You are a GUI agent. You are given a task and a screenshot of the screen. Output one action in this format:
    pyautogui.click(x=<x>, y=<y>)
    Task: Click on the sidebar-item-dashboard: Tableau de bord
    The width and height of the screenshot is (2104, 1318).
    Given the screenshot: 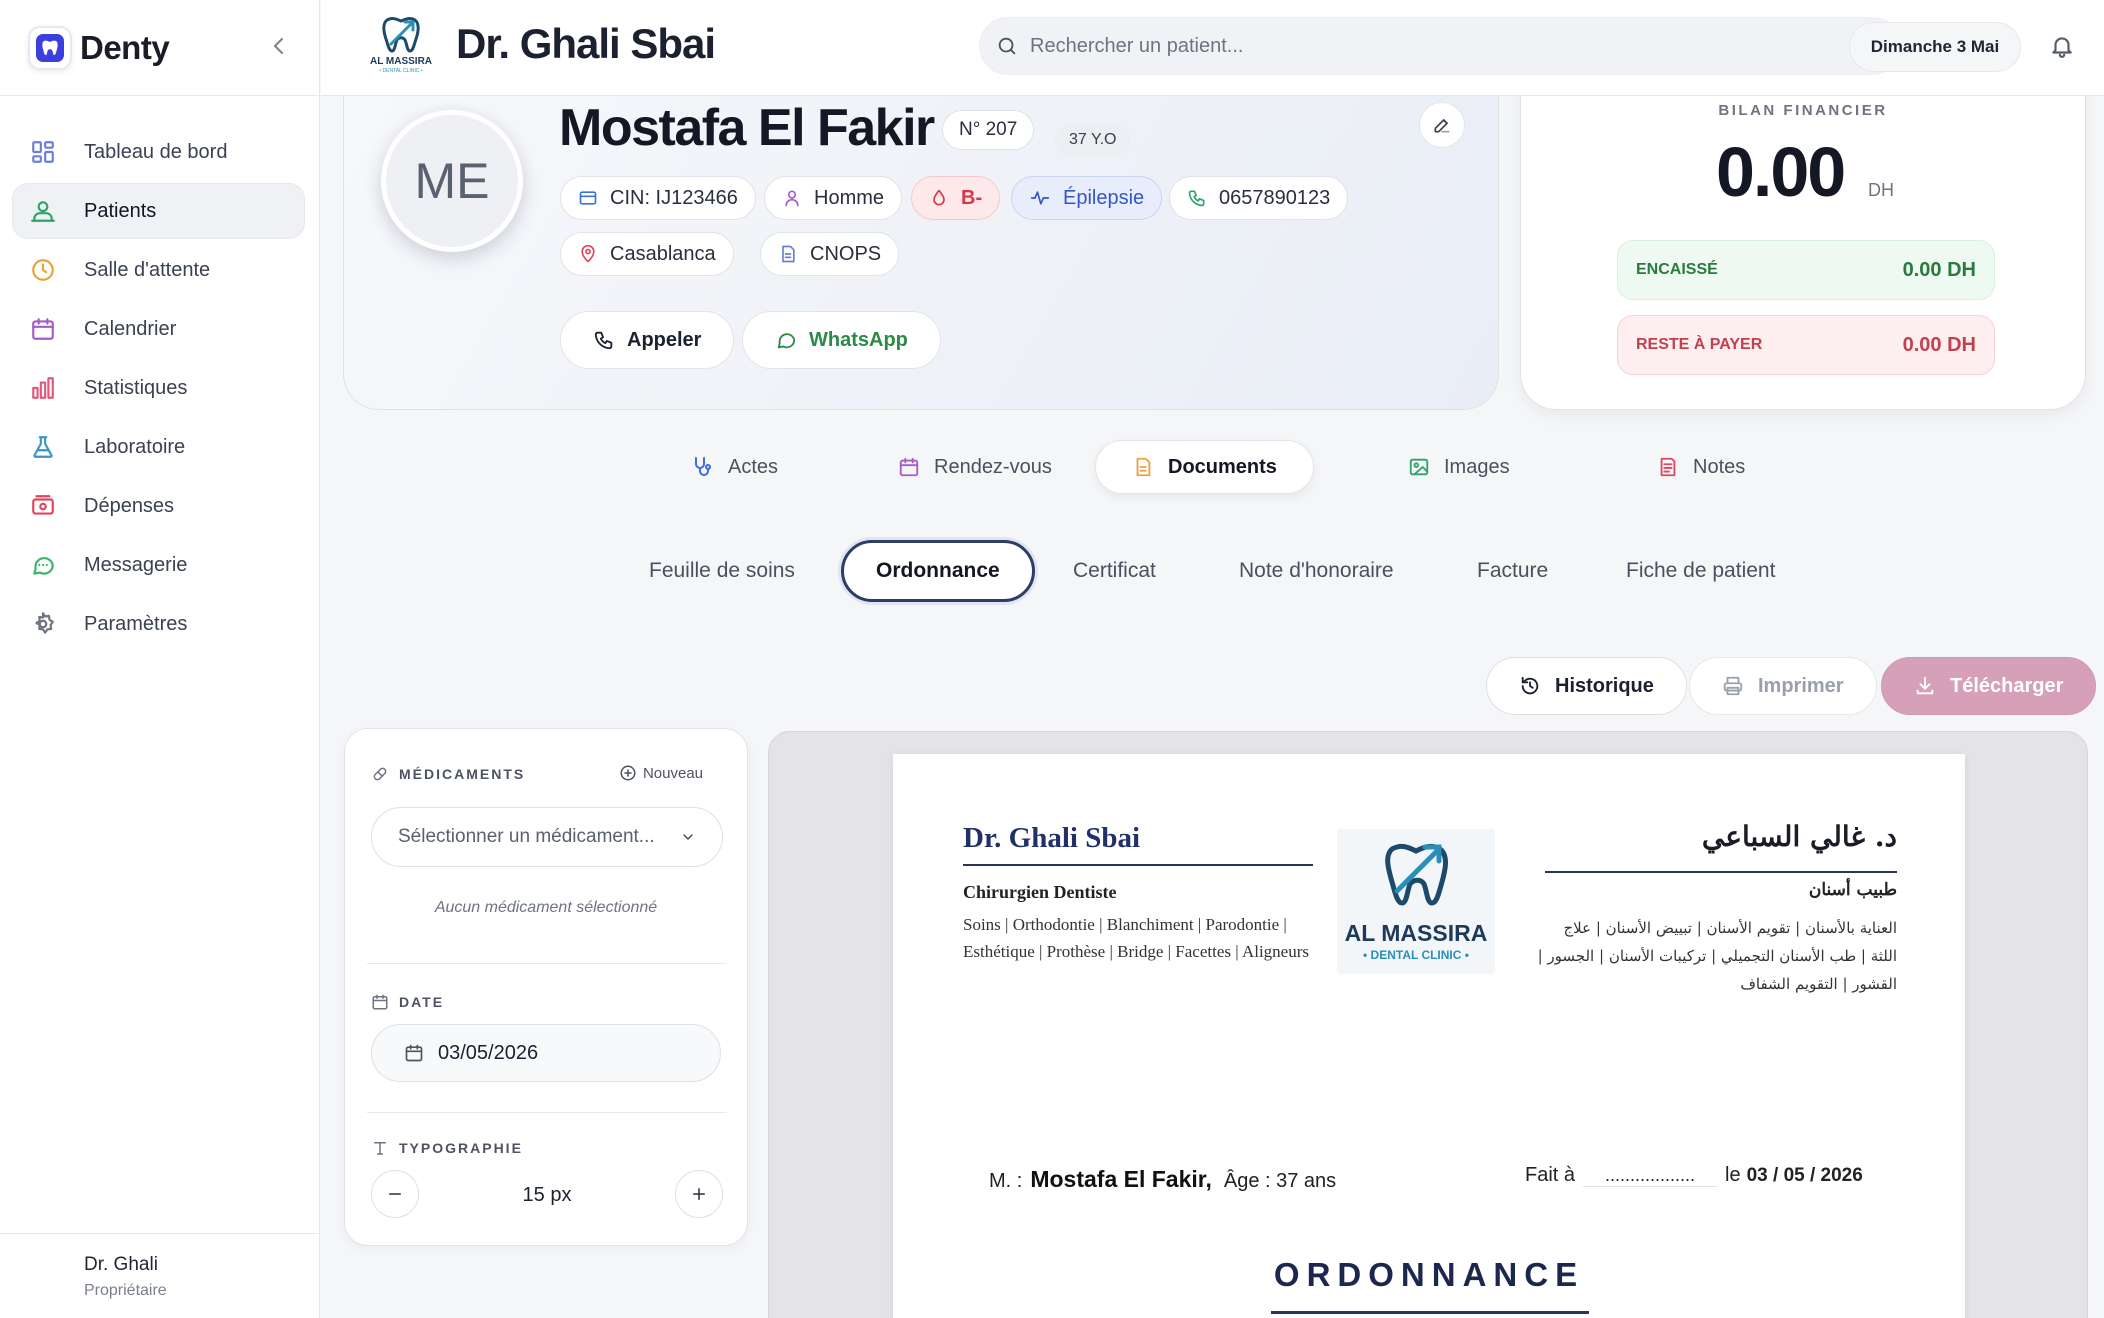 What is the action you would take?
    pyautogui.click(x=158, y=152)
    